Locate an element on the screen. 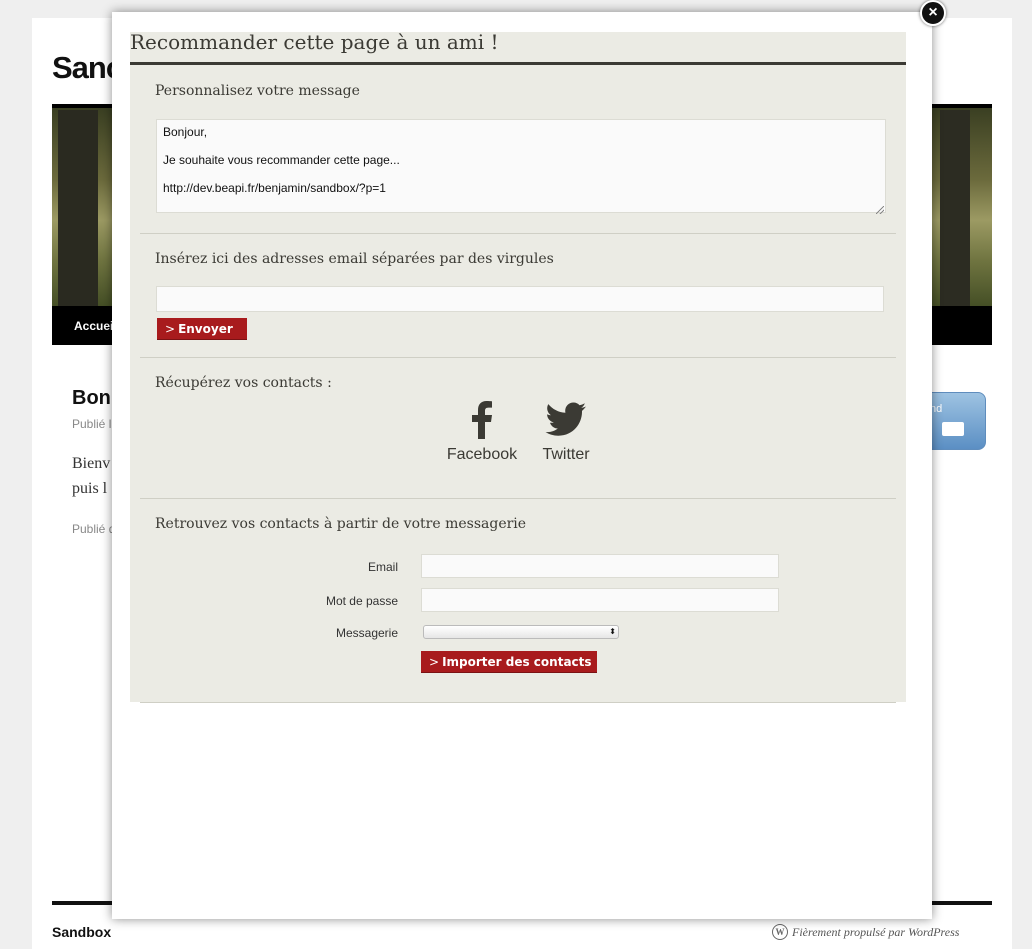 This screenshot has height=949, width=1032. footer-credit-text: Fièrement propulsé par WordPress is located at coordinates (876, 931).